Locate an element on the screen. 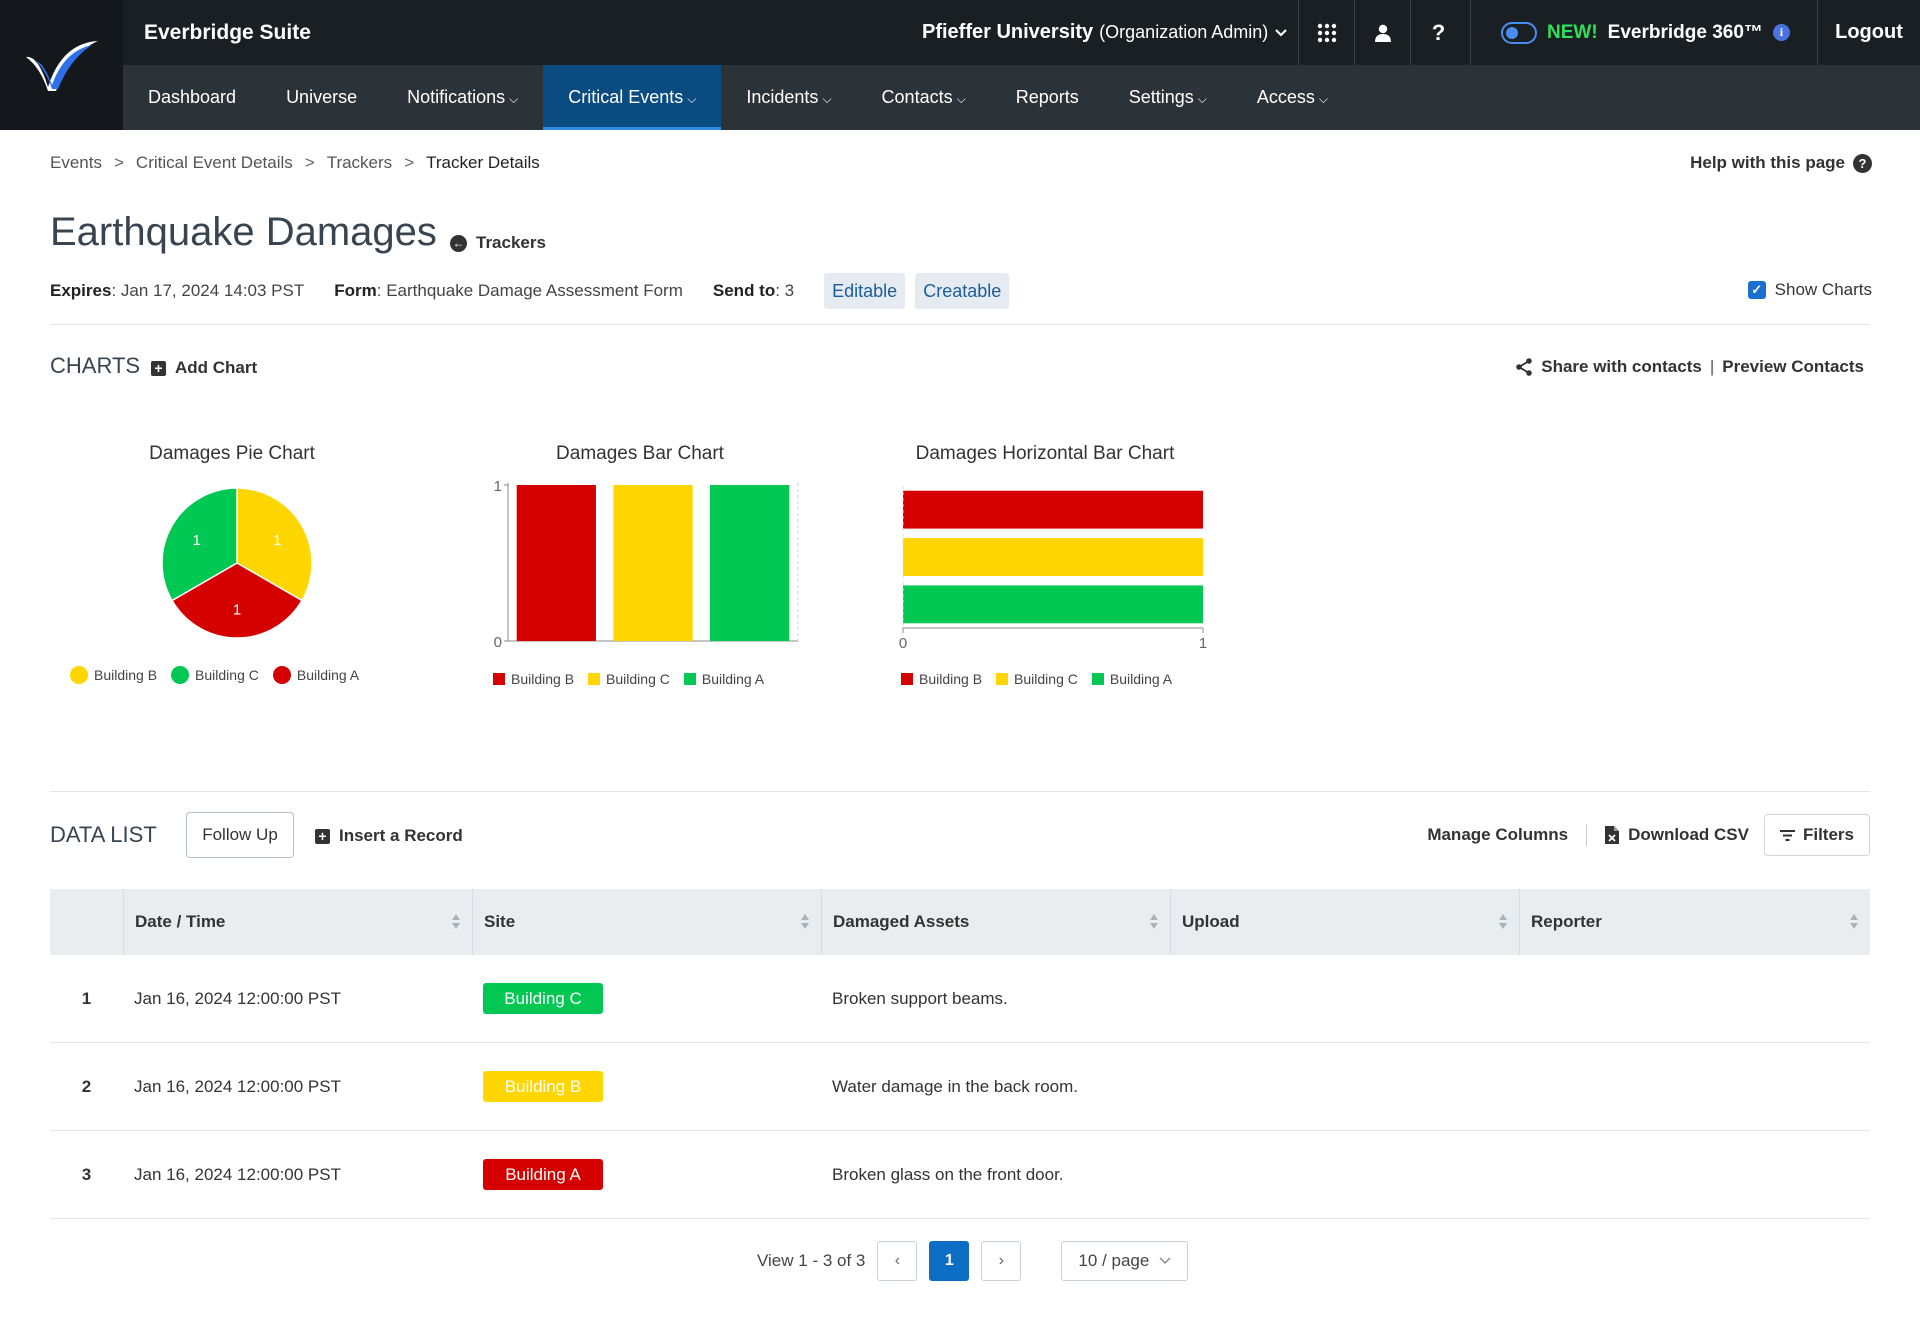 The height and width of the screenshot is (1337, 1920). send-to-value: : 3 is located at coordinates (785, 290).